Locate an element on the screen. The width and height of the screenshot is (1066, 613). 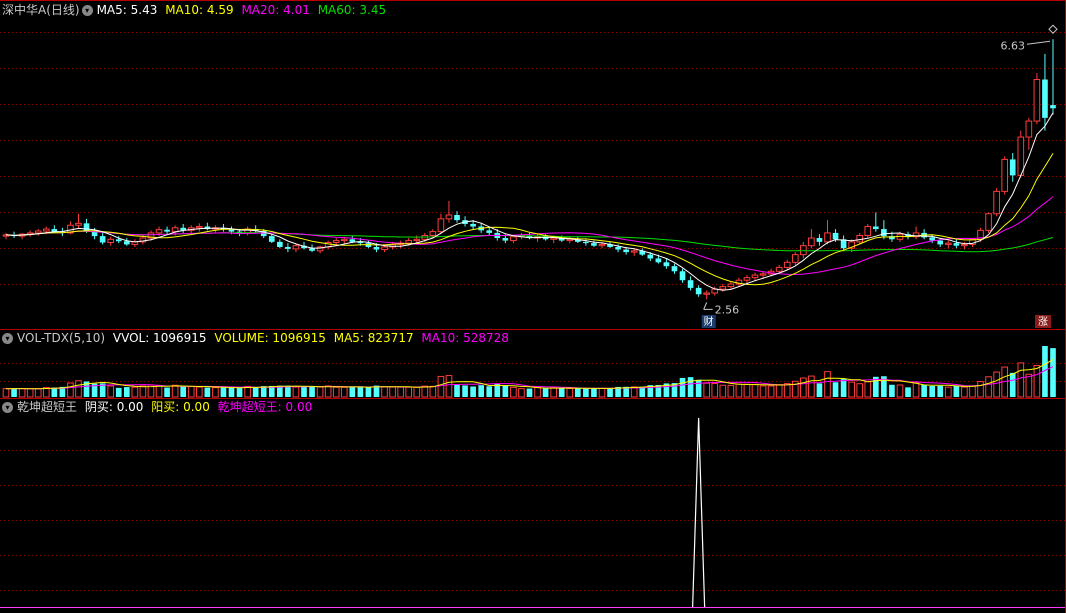
ma60-label: MA60: 3.45 is located at coordinates (352, 10).